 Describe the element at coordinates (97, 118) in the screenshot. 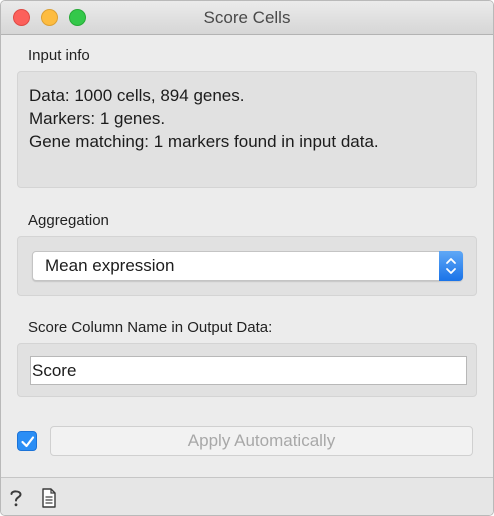

I see `info-line-markers: Markers: 1 genes.` at that location.